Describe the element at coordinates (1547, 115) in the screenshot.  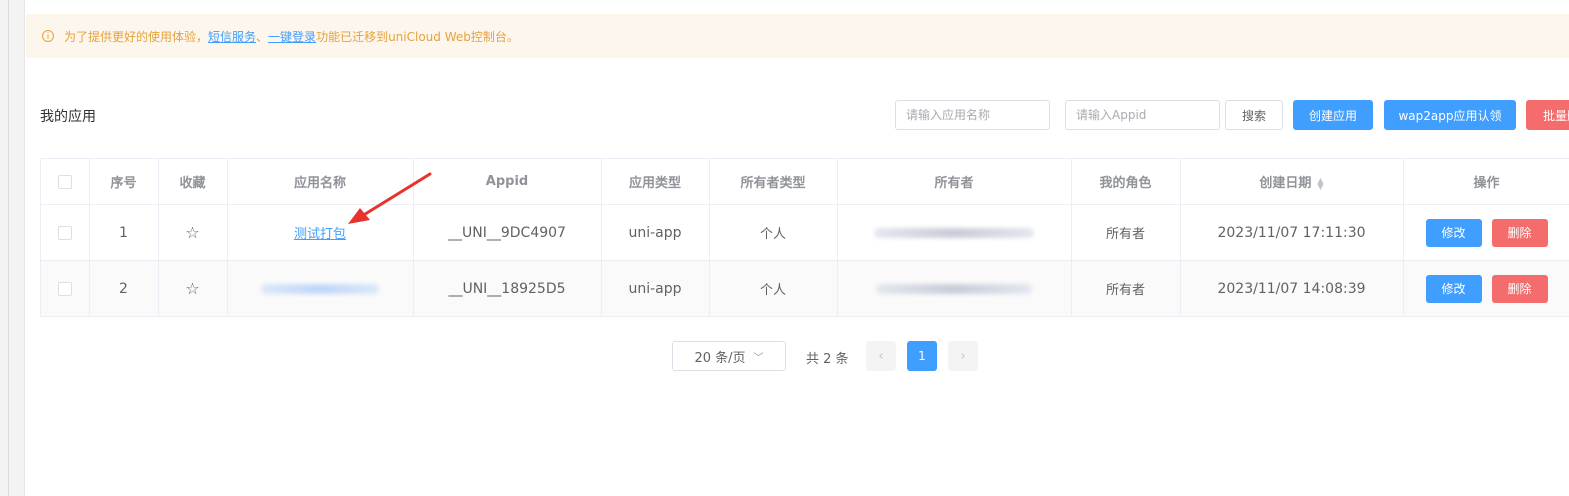
I see `batch-delete-button: 批量删除` at that location.